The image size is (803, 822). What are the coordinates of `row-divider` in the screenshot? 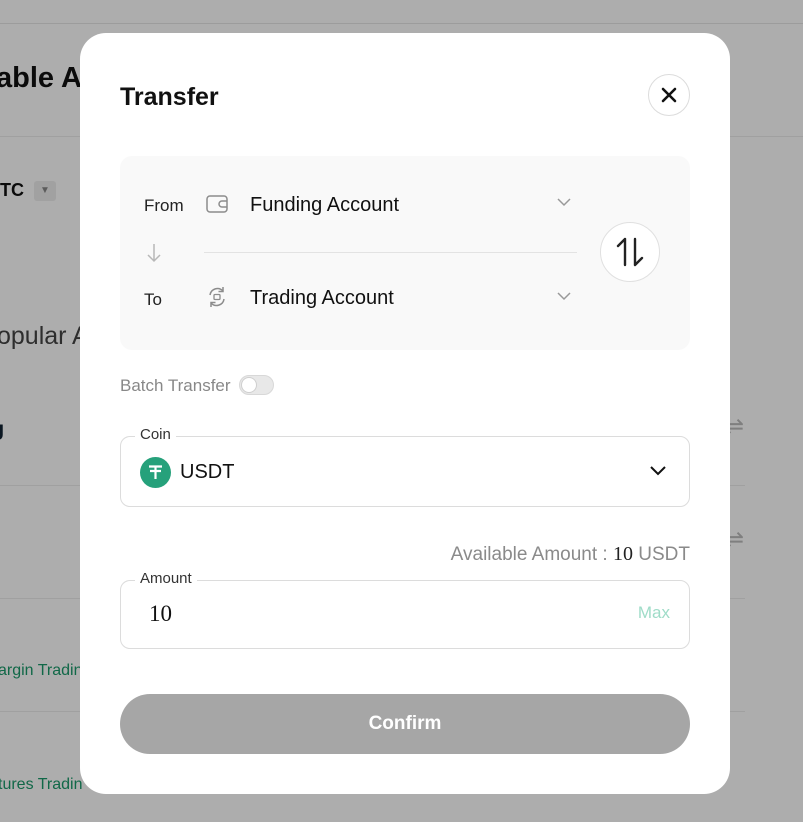 It's located at (390, 252).